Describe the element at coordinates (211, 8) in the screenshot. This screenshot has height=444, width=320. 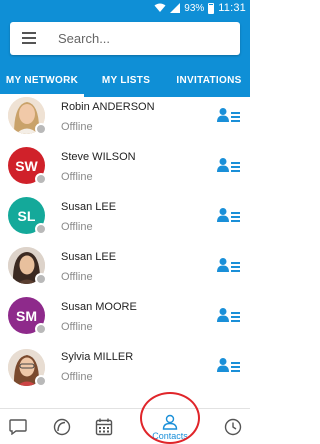
I see `battery-icon` at that location.